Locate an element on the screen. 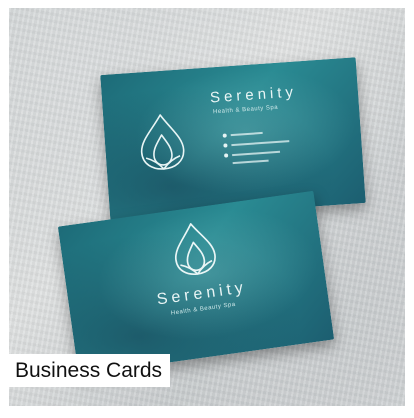  email-icon is located at coordinates (225, 145).